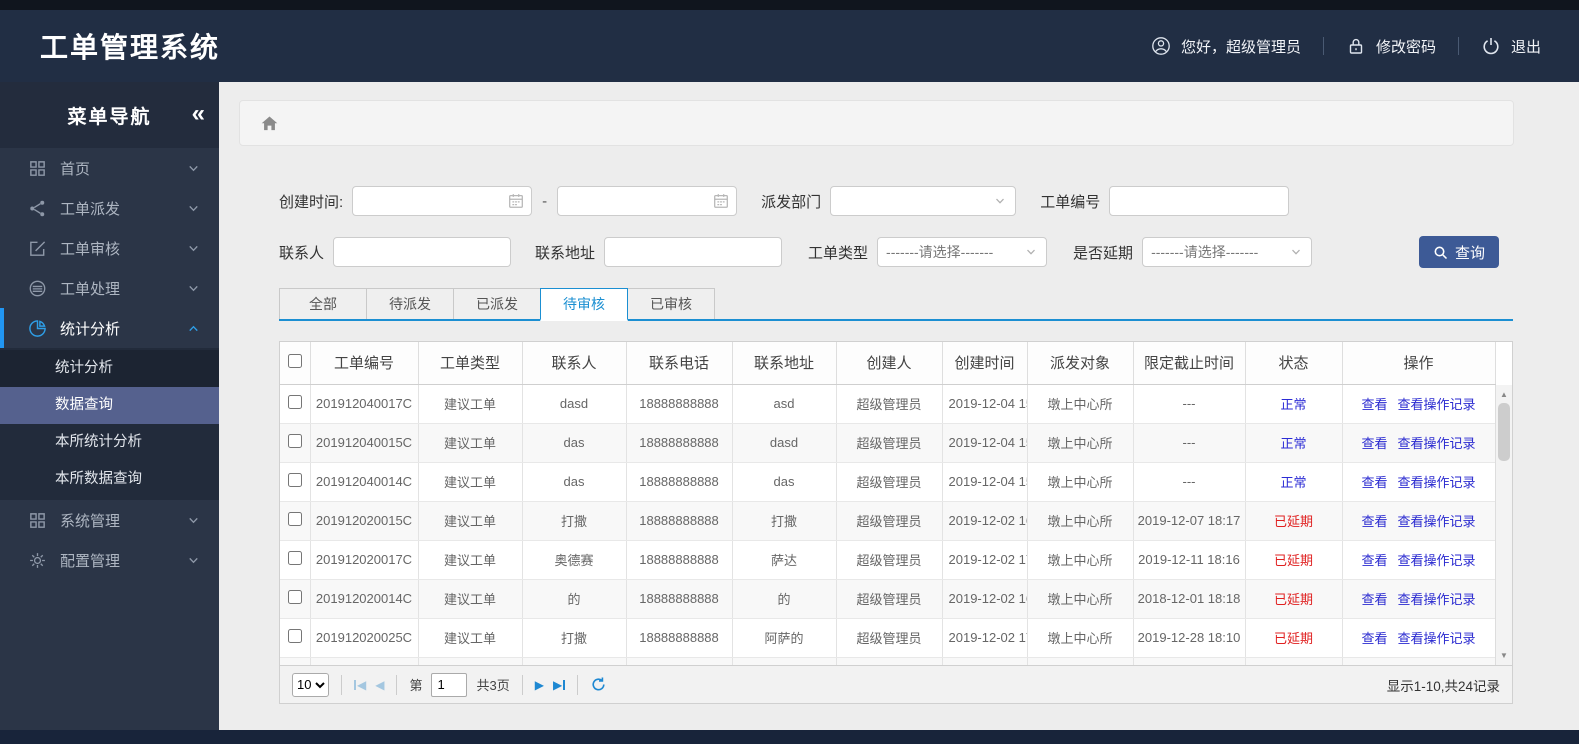  Describe the element at coordinates (1227, 252) in the screenshot. I see `delayed-select: -------请选择-------` at that location.